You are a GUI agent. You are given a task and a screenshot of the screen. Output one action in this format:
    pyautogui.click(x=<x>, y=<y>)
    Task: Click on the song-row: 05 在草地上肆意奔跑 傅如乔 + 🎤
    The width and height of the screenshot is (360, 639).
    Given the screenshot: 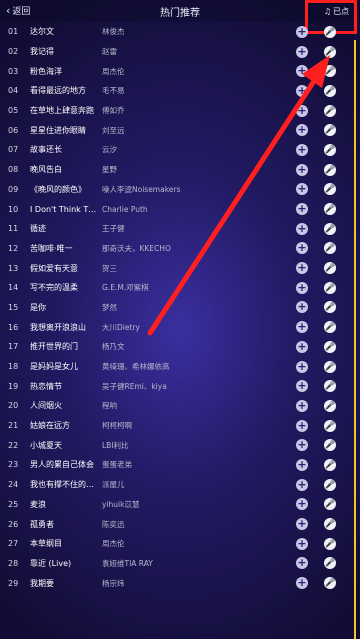 What is the action you would take?
    pyautogui.click(x=180, y=111)
    